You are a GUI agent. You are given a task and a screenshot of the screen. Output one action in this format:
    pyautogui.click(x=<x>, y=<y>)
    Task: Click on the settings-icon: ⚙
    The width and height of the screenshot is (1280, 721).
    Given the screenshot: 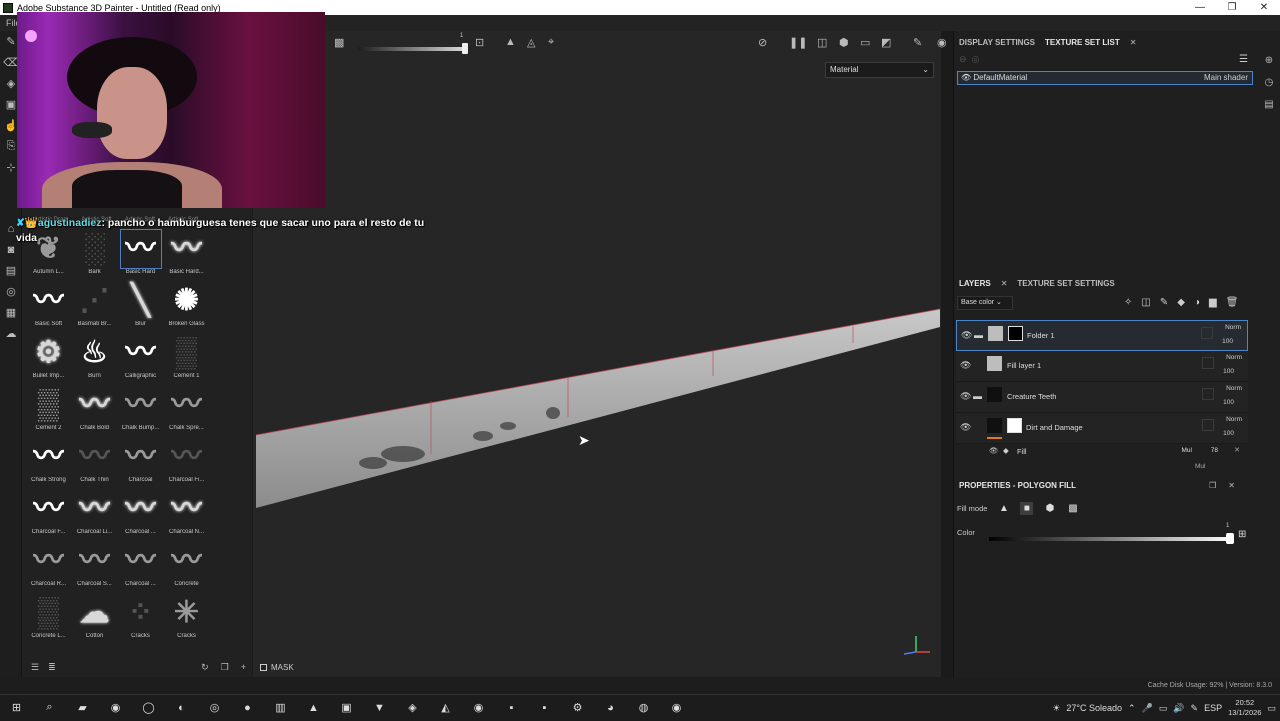 What is the action you would take?
    pyautogui.click(x=577, y=708)
    